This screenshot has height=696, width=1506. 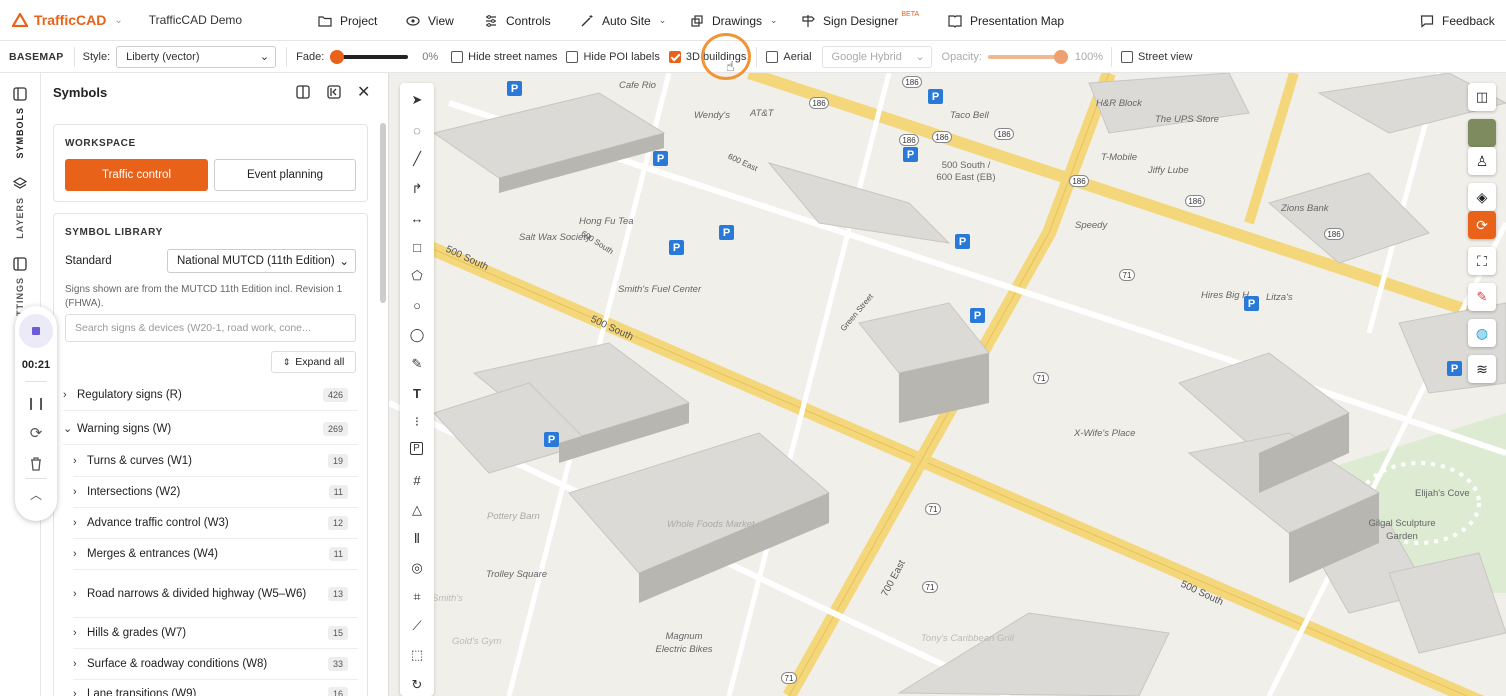 I want to click on poi-label: Speedy, so click(x=1091, y=225).